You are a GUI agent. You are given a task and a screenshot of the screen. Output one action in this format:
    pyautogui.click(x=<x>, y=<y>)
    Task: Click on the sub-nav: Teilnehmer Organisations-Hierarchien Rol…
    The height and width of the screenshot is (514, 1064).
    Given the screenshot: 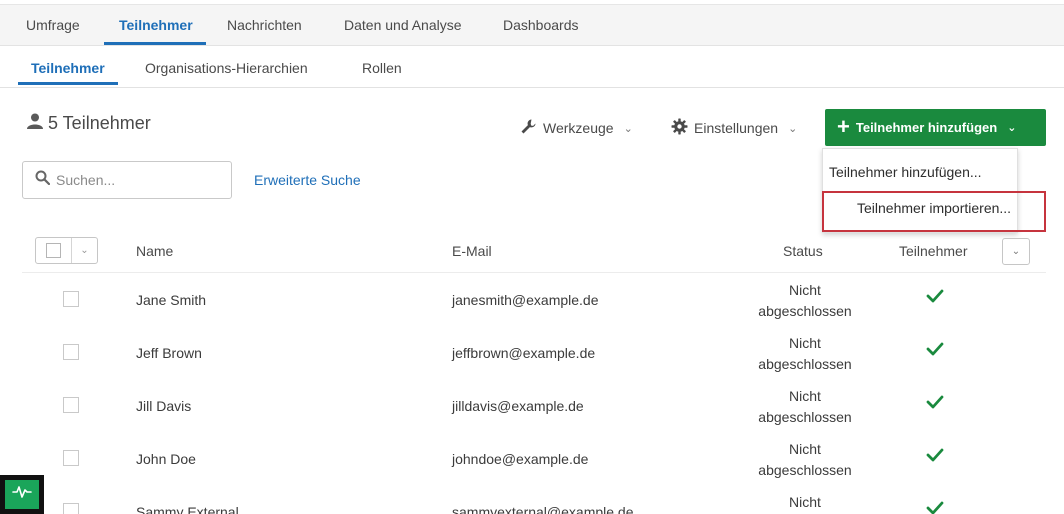 What is the action you would take?
    pyautogui.click(x=532, y=67)
    